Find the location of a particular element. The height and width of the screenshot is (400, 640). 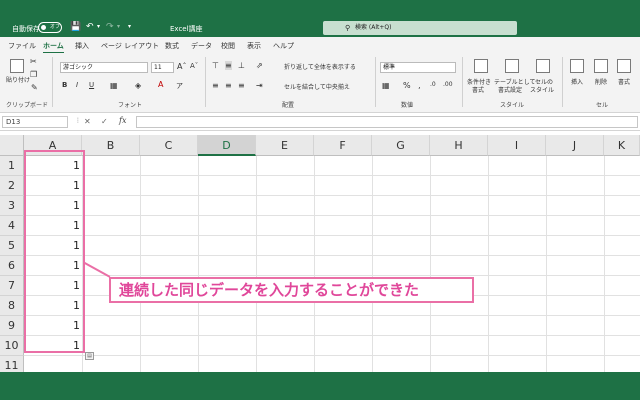

format-cells-icon is located at coordinates (624, 66).